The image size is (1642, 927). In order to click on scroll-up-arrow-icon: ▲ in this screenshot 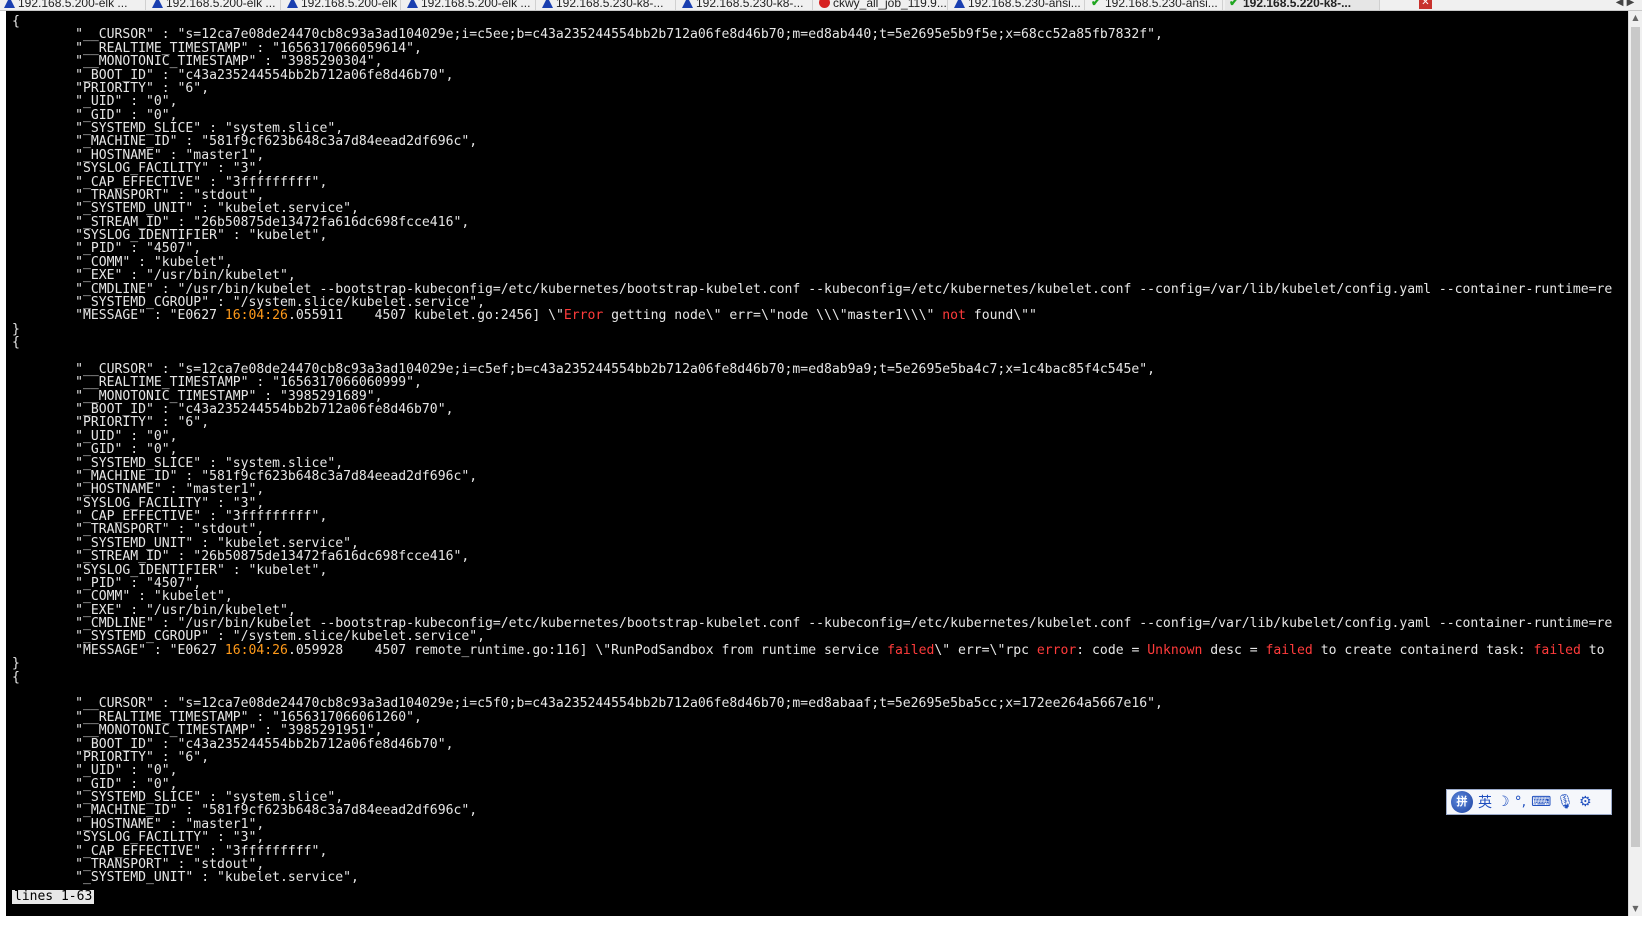, I will do `click(1635, 18)`.